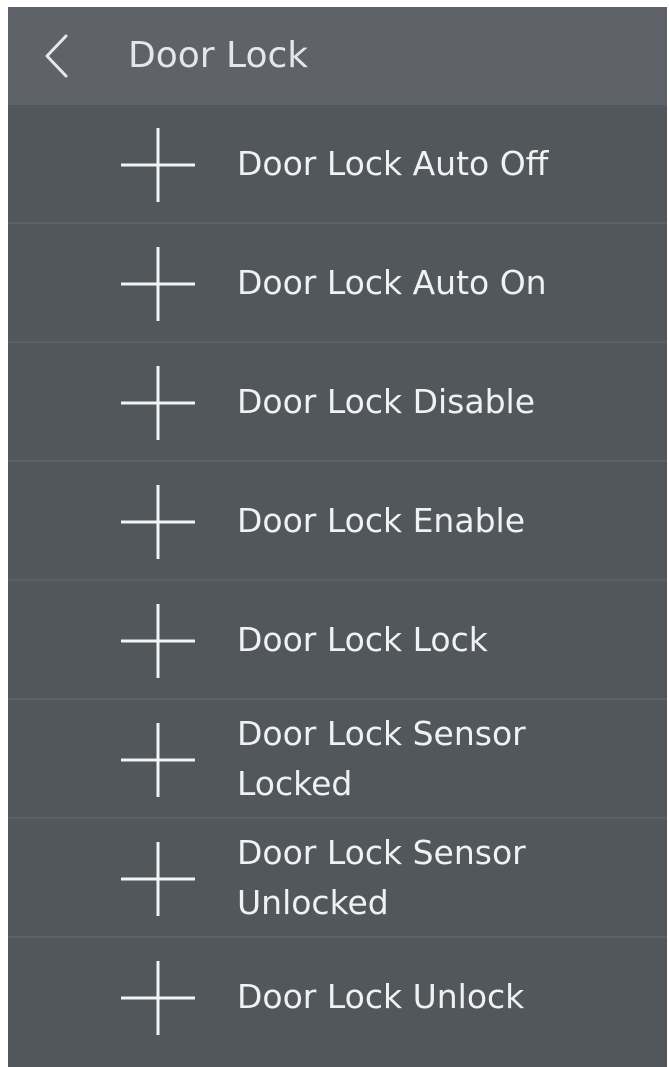  I want to click on list-item-label: Door Lock Unlock, so click(381, 996).